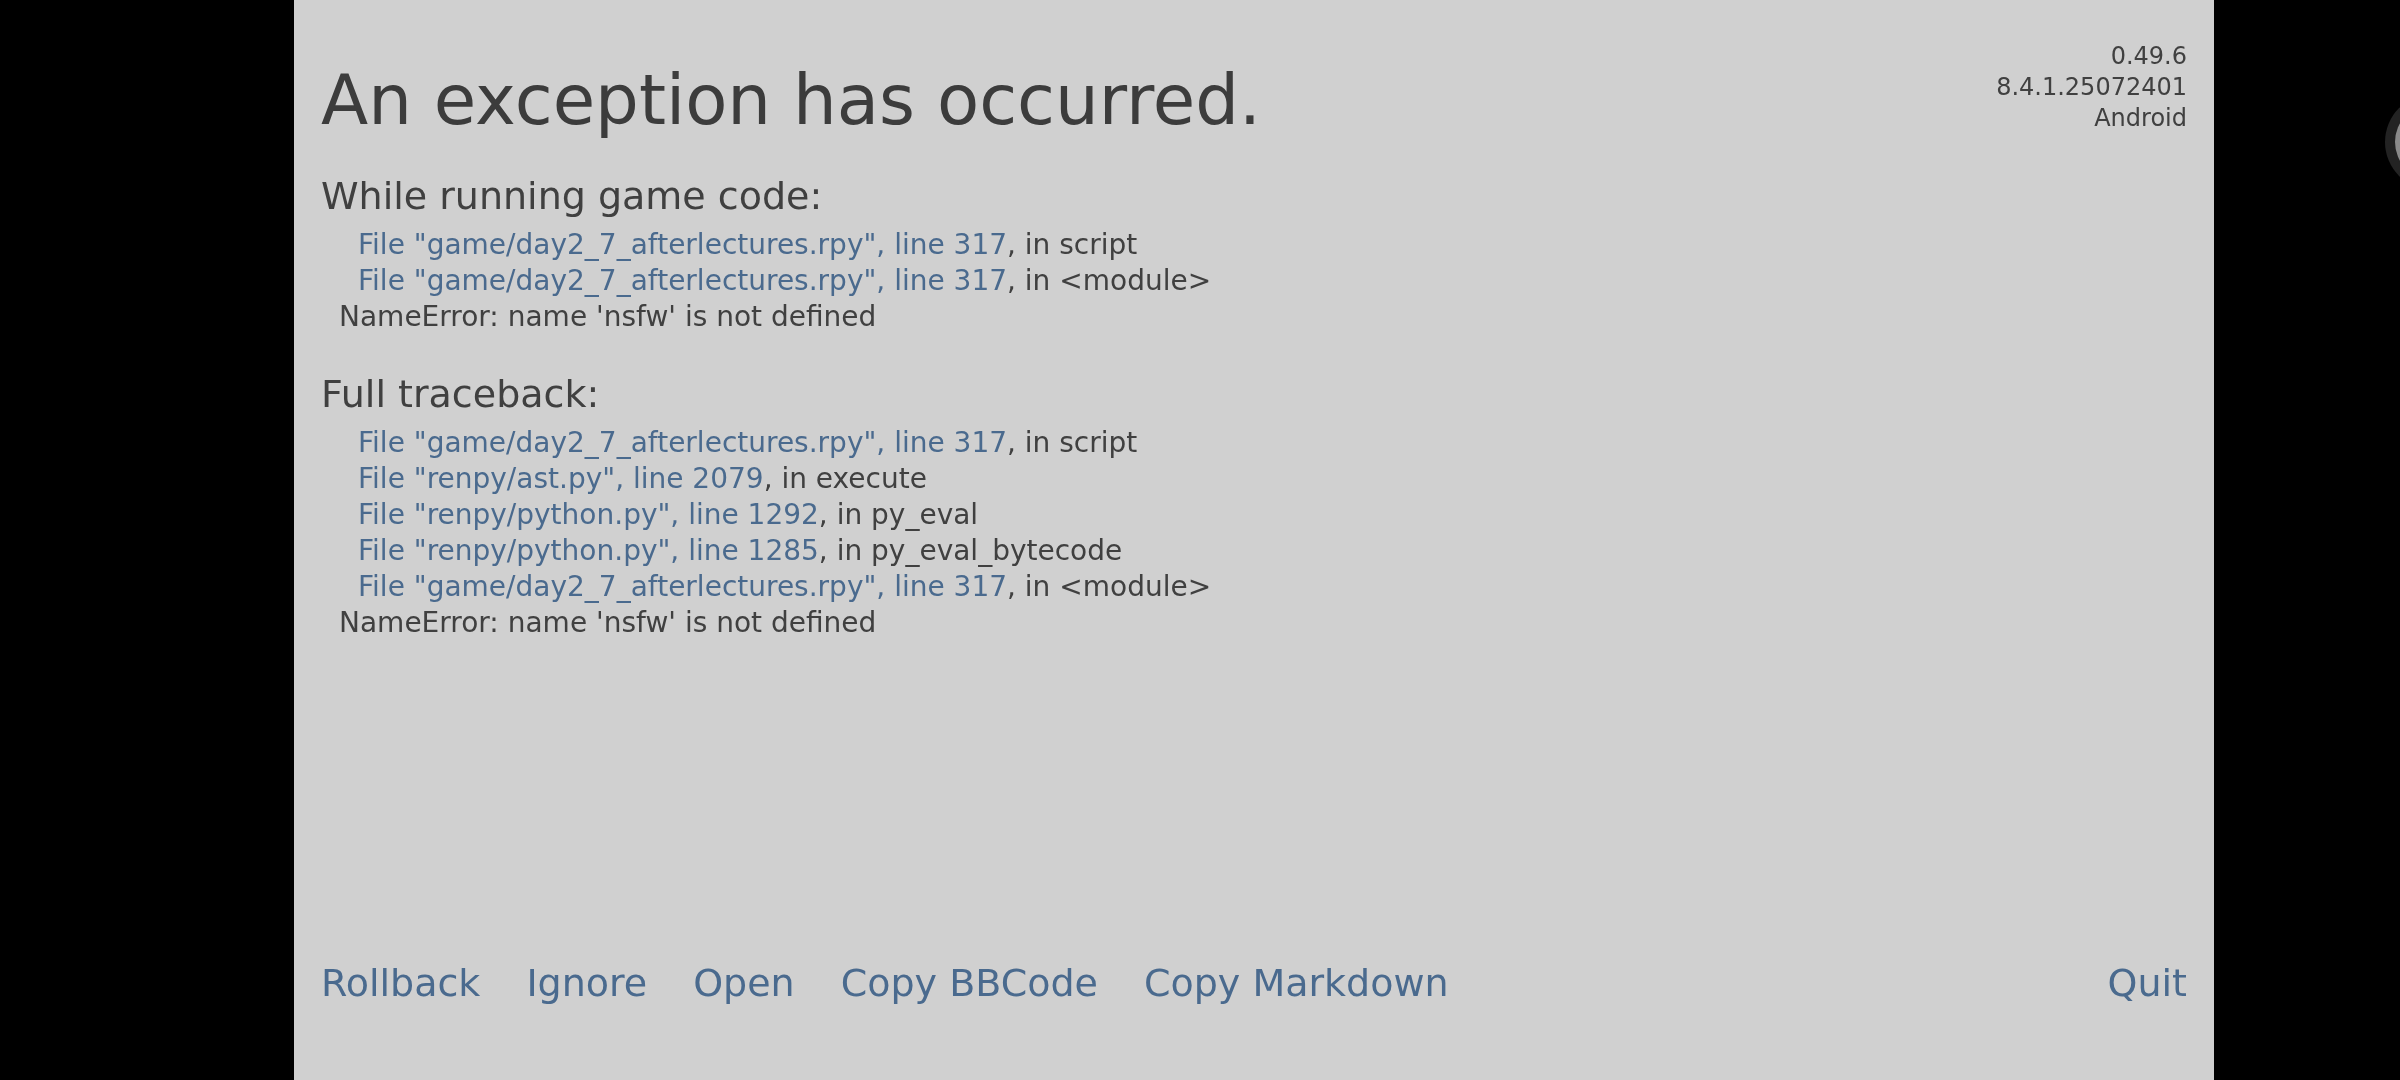 This screenshot has width=2400, height=1080. What do you see at coordinates (1296, 983) in the screenshot?
I see `action-button: Copy Markdown` at bounding box center [1296, 983].